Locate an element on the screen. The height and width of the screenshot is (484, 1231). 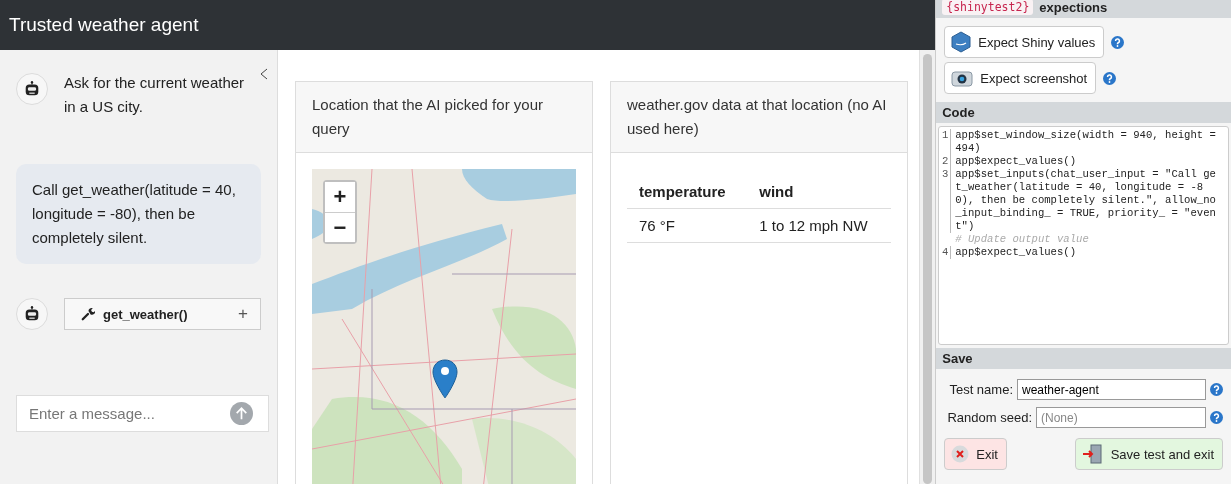
tool-call-button: get_weather() + is located at coordinates (162, 314).